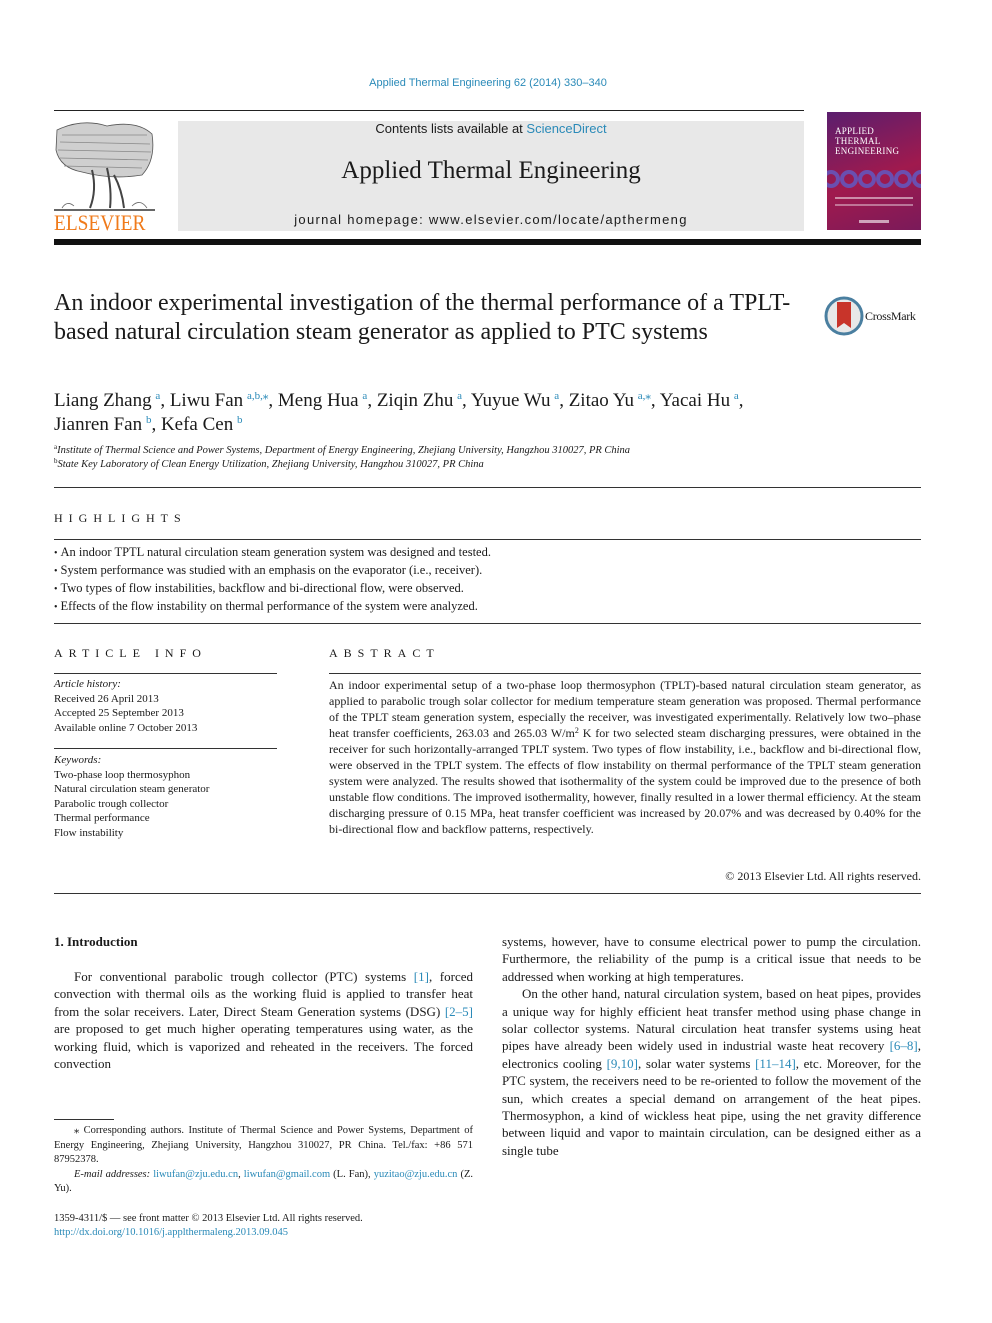 The width and height of the screenshot is (992, 1323). What do you see at coordinates (100, 222) in the screenshot?
I see `elsevier-wordmark: ELSEVIER` at bounding box center [100, 222].